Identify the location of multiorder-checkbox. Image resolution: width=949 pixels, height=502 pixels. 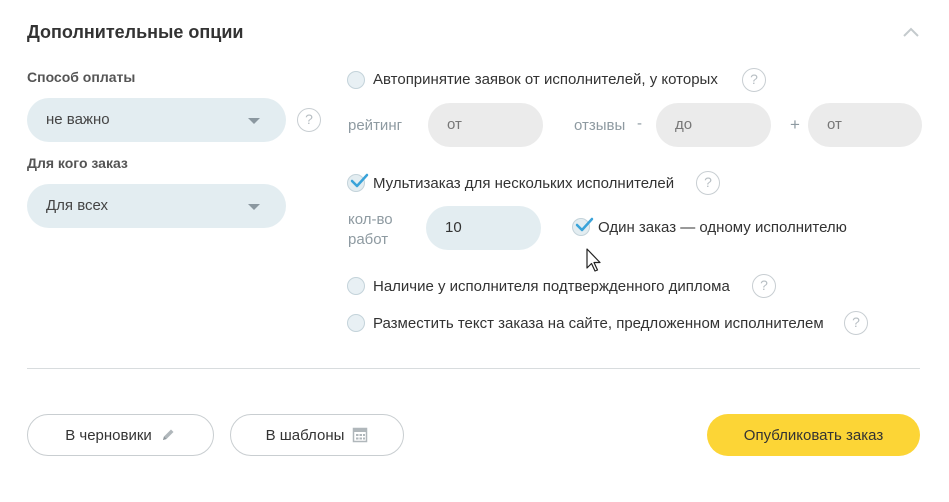
(358, 182).